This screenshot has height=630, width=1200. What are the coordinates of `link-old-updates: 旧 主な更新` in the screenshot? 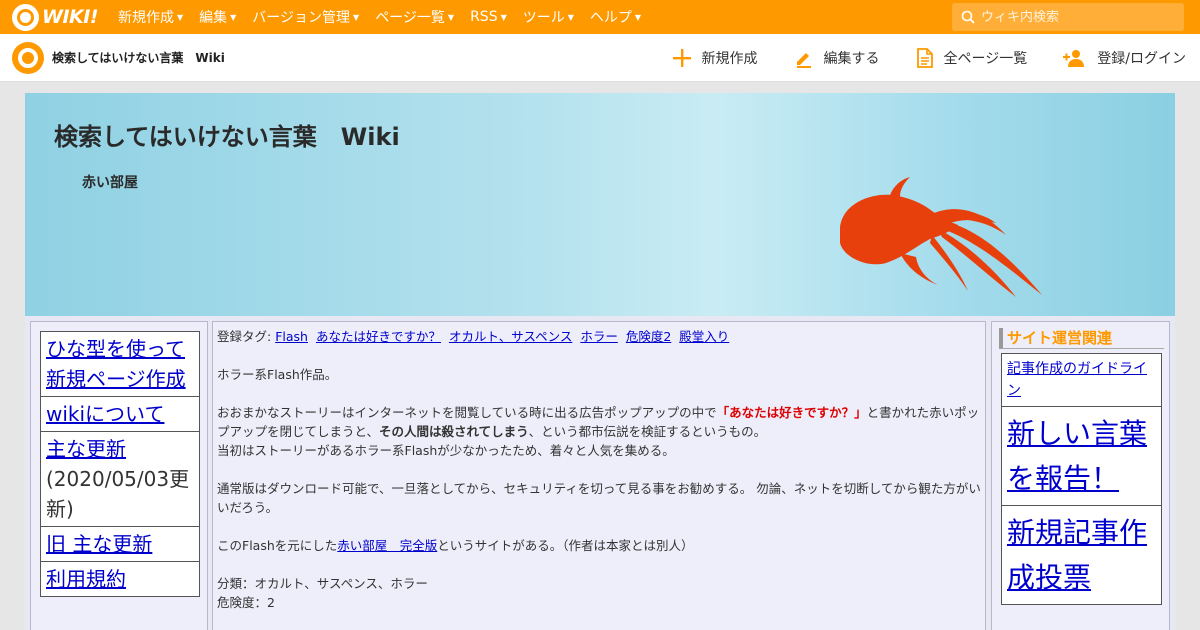 It's located at (99, 544).